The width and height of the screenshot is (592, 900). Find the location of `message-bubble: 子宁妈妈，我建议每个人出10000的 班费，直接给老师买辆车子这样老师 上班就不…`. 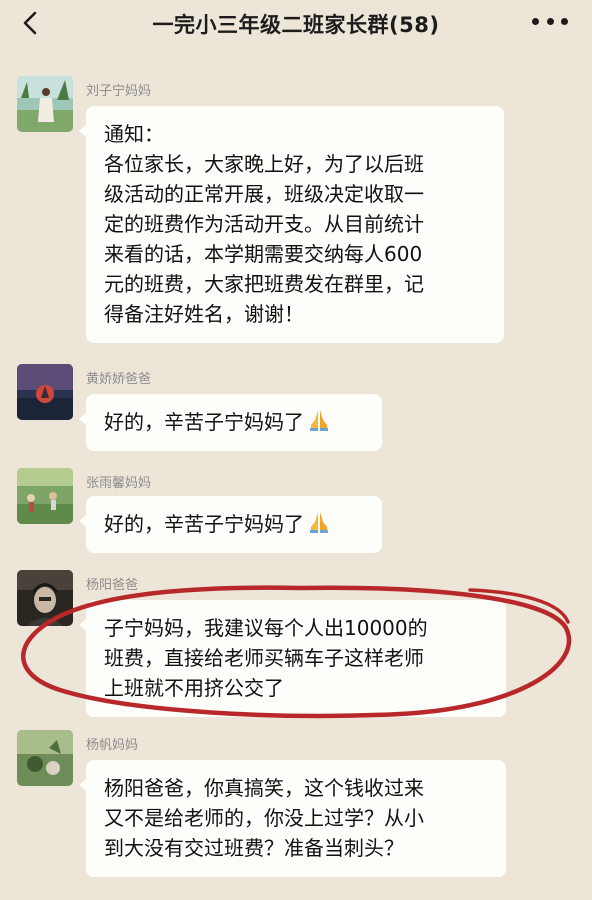

message-bubble: 子宁妈妈，我建议每个人出10000的 班费，直接给老师买辆车子这样老师 上班就不… is located at coordinates (292, 658).